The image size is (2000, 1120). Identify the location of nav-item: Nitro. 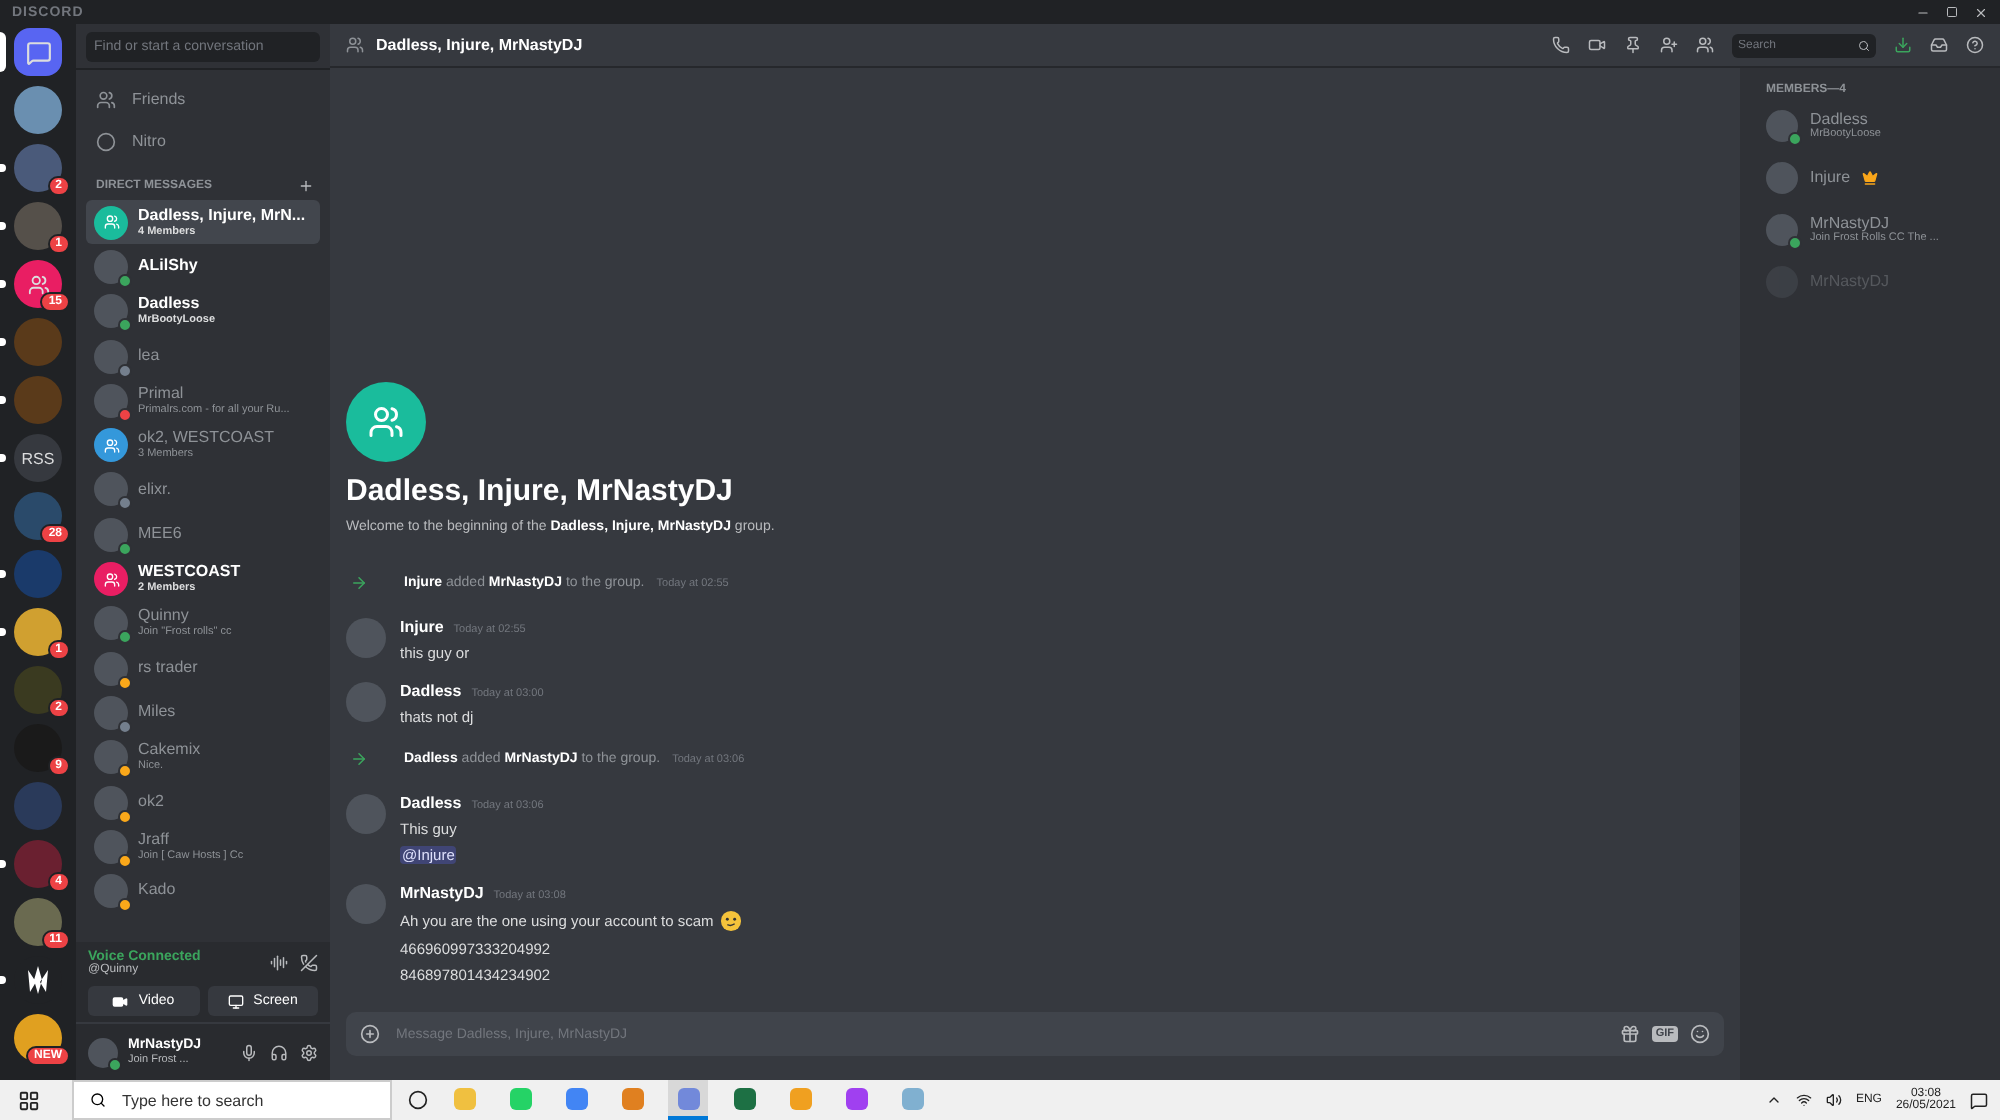
(203, 141).